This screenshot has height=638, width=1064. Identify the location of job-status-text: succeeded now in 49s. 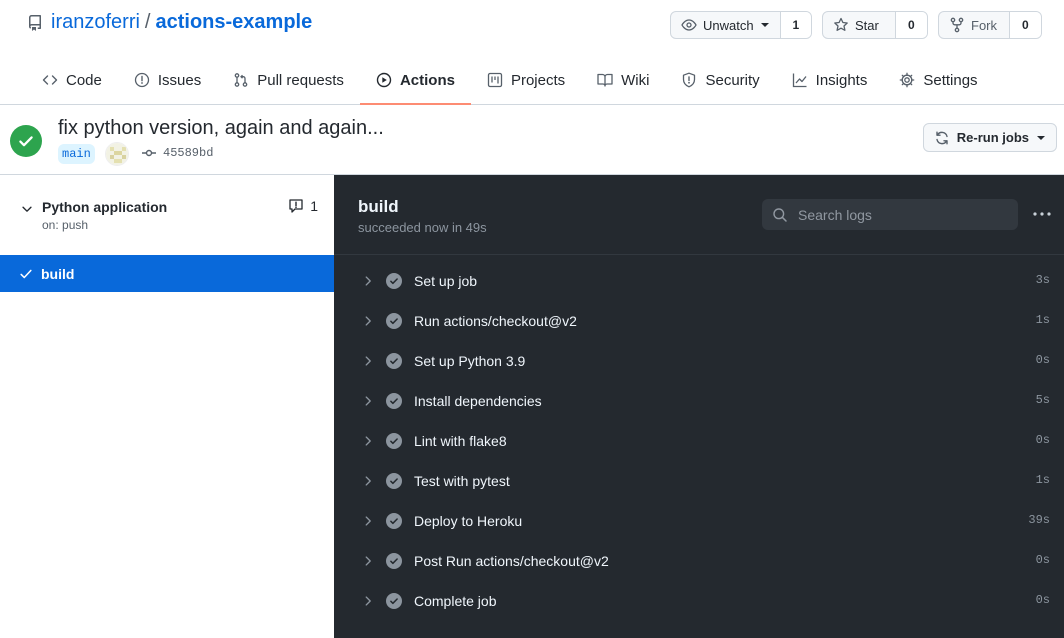
(422, 227).